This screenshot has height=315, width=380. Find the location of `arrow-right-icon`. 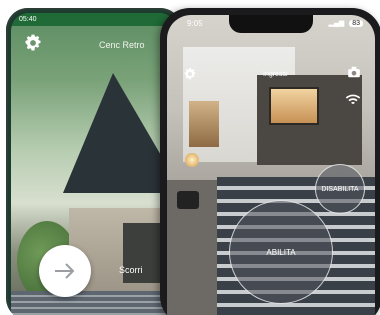

arrow-right-icon is located at coordinates (65, 271).